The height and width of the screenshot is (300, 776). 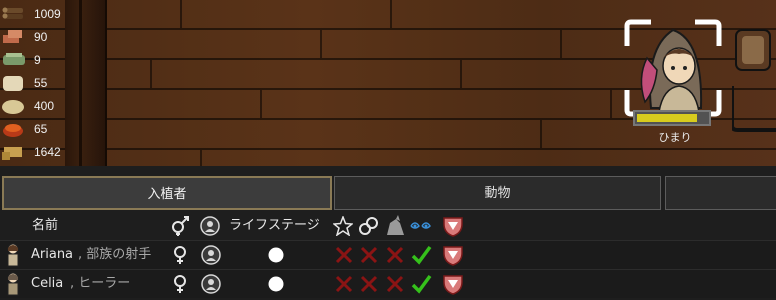 I want to click on resource-row: 9, so click(x=35, y=59).